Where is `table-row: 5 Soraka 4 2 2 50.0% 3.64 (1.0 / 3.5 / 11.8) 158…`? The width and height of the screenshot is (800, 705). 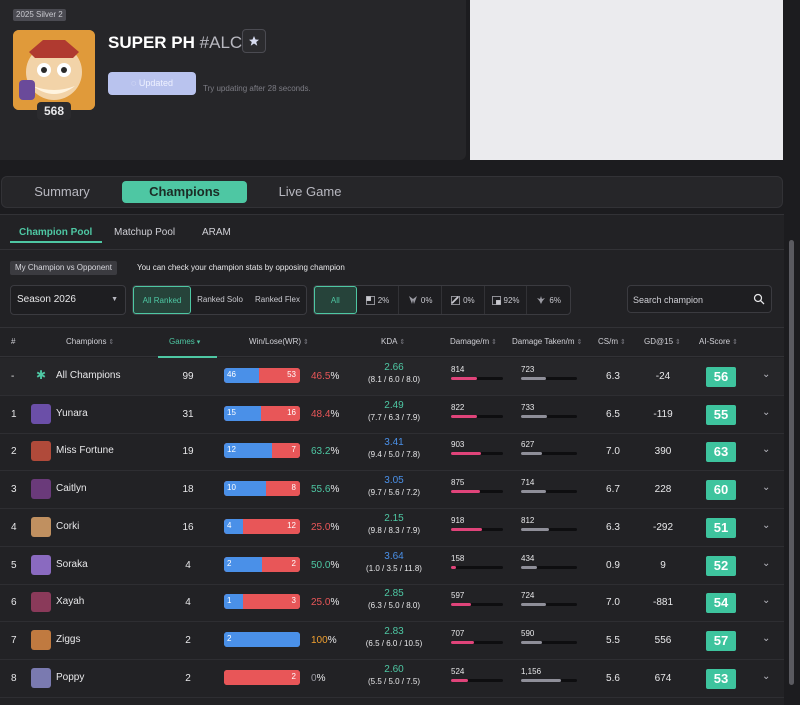 table-row: 5 Soraka 4 2 2 50.0% 3.64 (1.0 / 3.5 / 11.8) 158… is located at coordinates (392, 566).